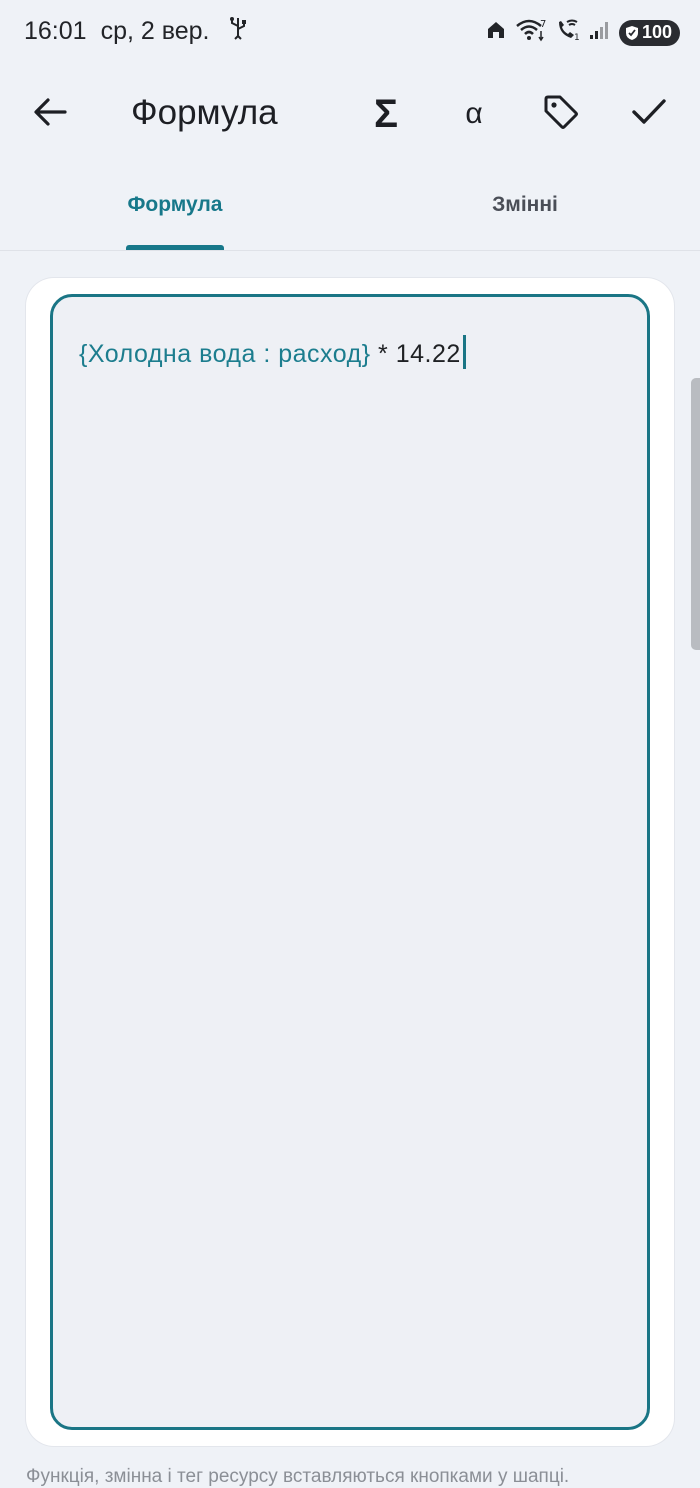 The image size is (700, 1488). I want to click on home-icon, so click(496, 32).